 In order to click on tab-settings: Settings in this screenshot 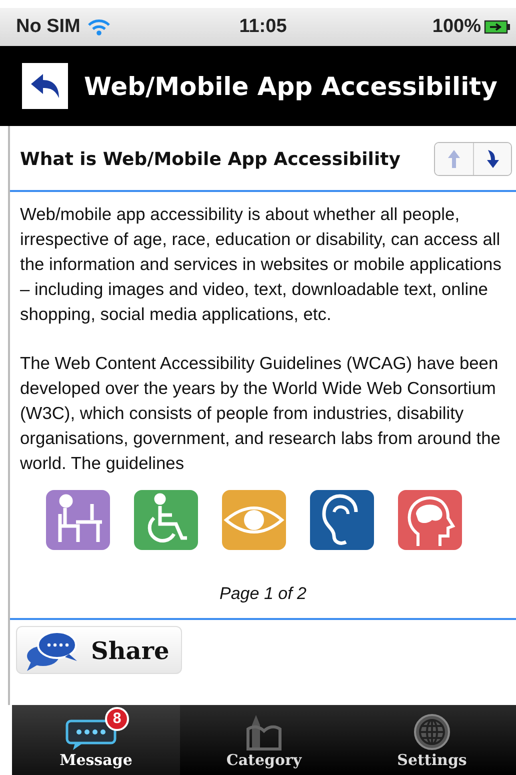, I will do `click(432, 740)`.